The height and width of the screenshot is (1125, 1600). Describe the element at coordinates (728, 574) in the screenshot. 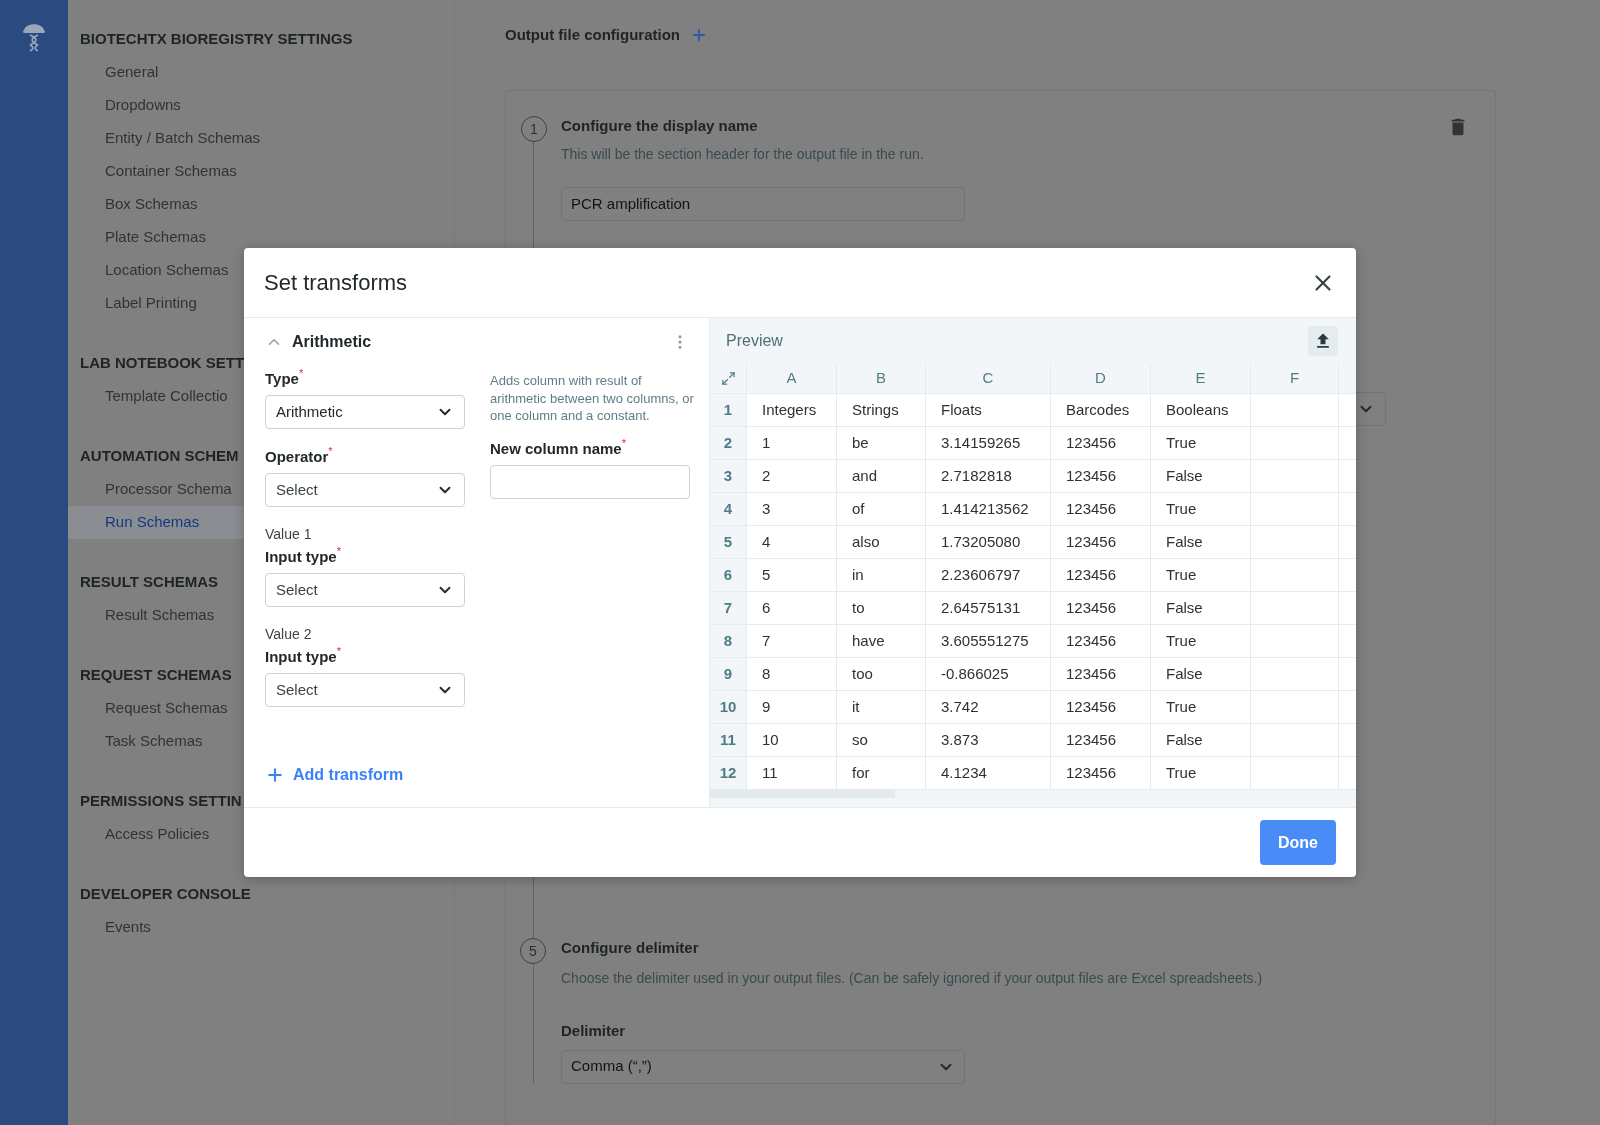

I see `row-number: 6` at that location.